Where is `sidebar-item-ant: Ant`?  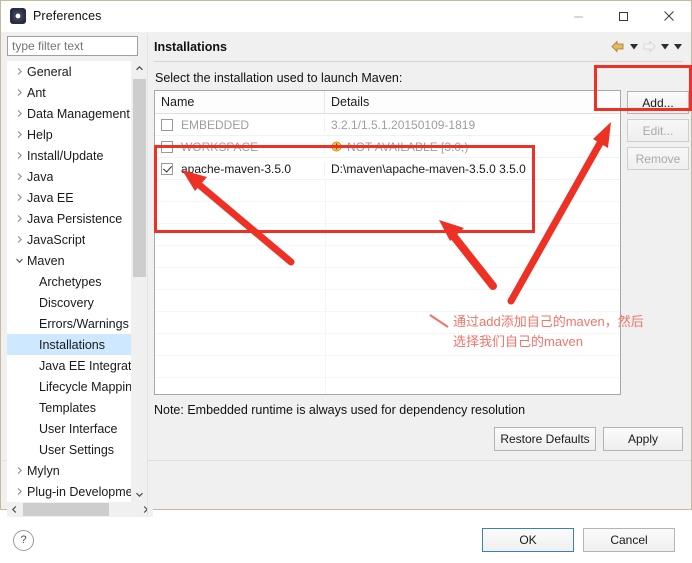
sidebar-item-ant: Ant is located at coordinates (69, 92).